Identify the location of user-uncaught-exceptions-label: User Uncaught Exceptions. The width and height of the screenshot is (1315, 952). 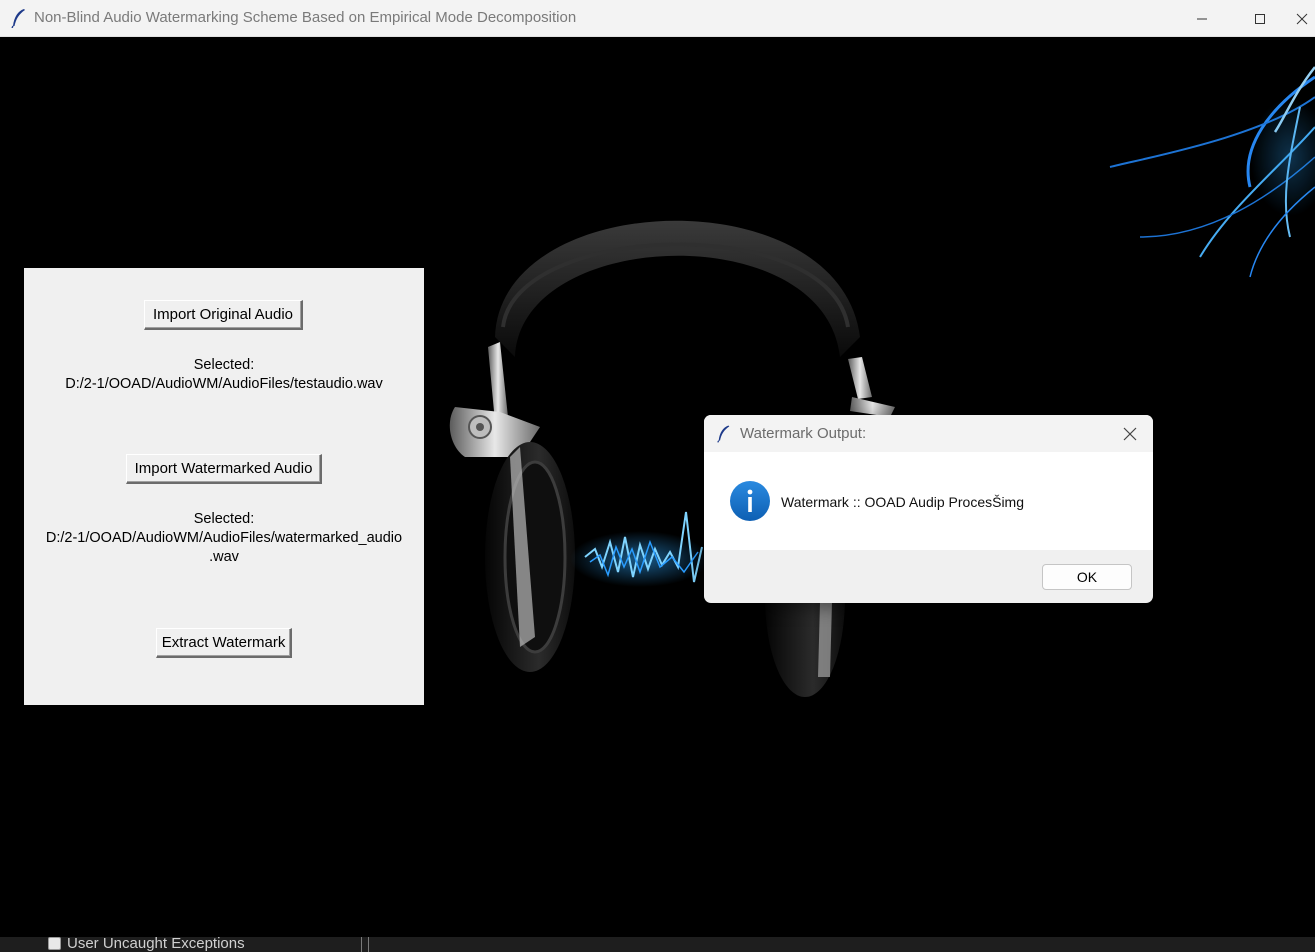
(156, 943).